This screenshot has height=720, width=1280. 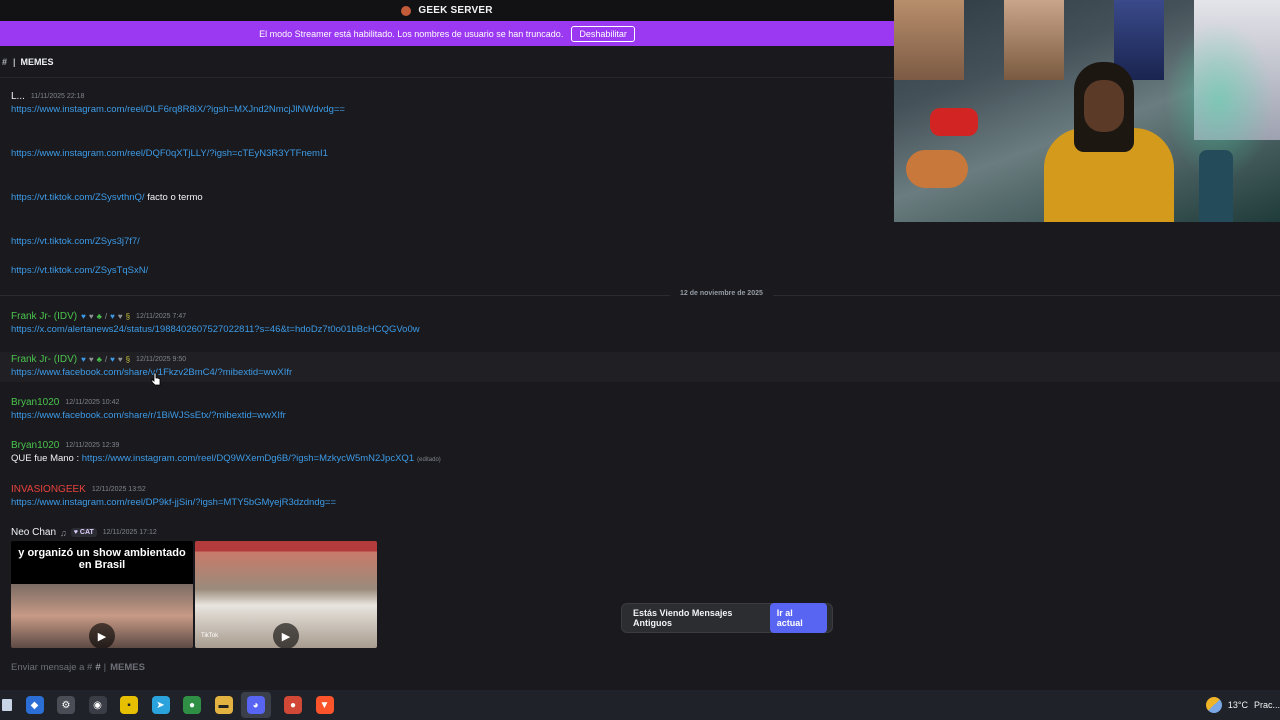 I want to click on user-tag-label: CAT, so click(x=86, y=532).